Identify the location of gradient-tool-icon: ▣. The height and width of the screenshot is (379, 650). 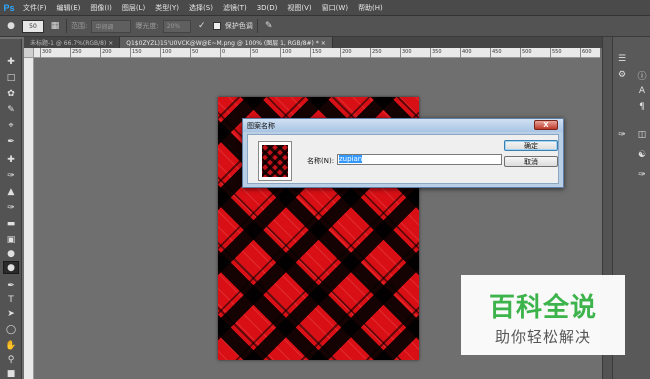
(11, 239).